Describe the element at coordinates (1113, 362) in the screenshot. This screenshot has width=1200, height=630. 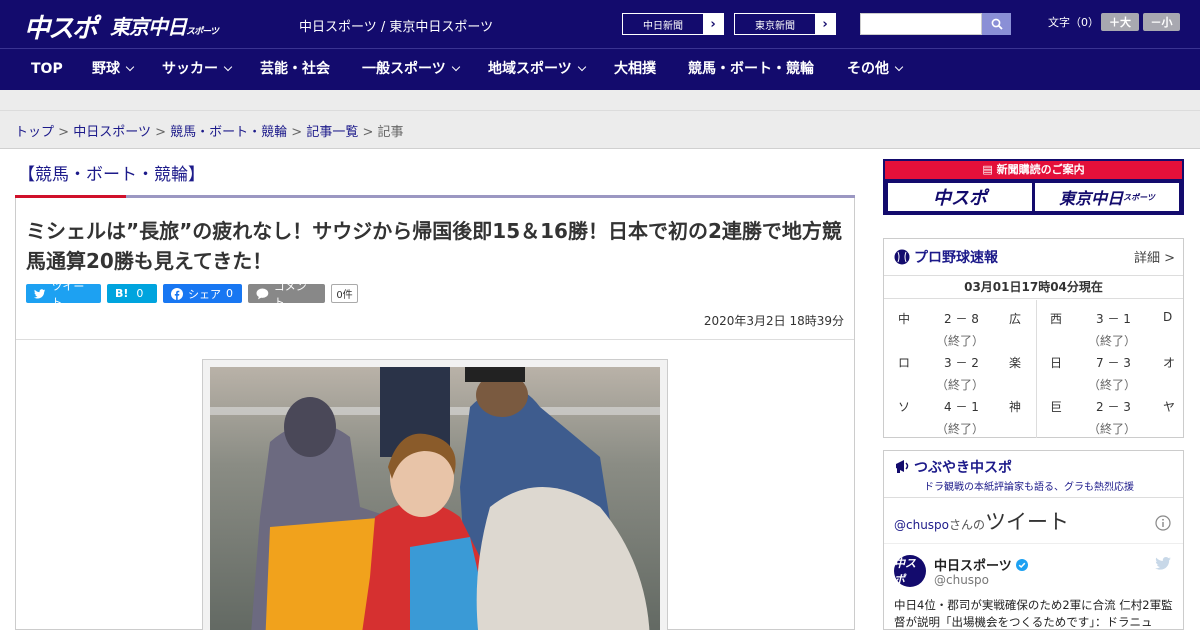
I see `game-score: 7 － 3` at that location.